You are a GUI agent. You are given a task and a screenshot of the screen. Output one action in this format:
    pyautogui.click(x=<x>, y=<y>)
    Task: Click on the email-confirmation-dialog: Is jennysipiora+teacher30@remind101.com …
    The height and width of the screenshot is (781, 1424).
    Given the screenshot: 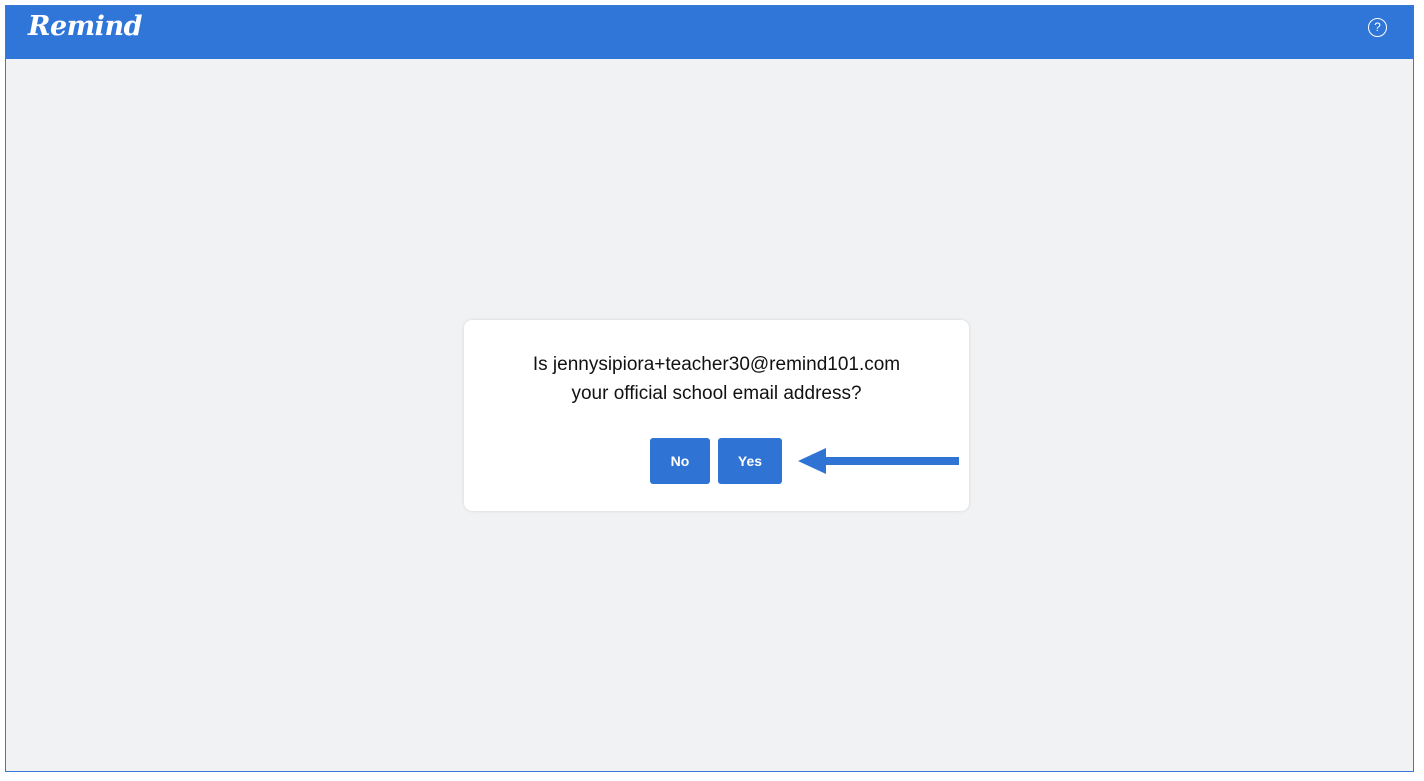 What is the action you would take?
    pyautogui.click(x=716, y=415)
    